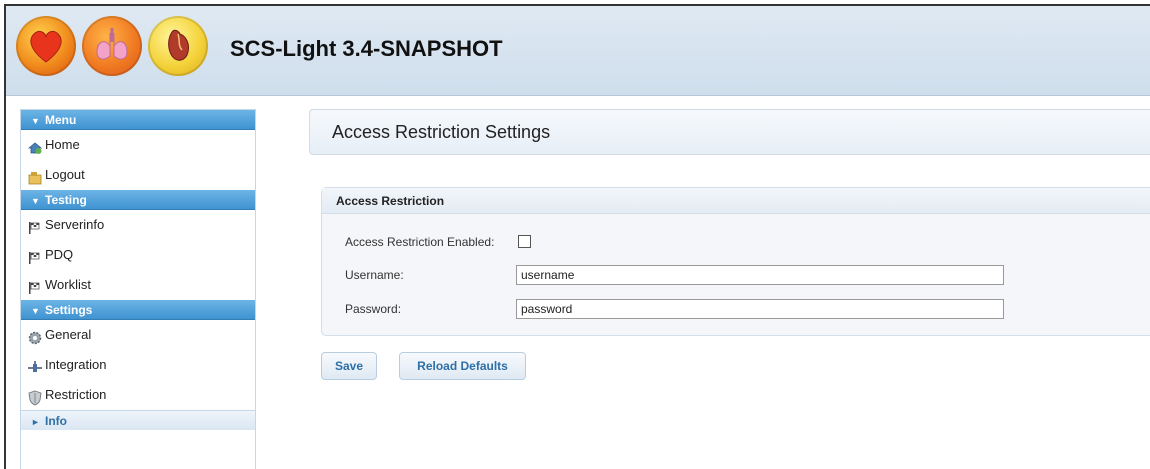  What do you see at coordinates (760, 309) in the screenshot?
I see `password-field` at bounding box center [760, 309].